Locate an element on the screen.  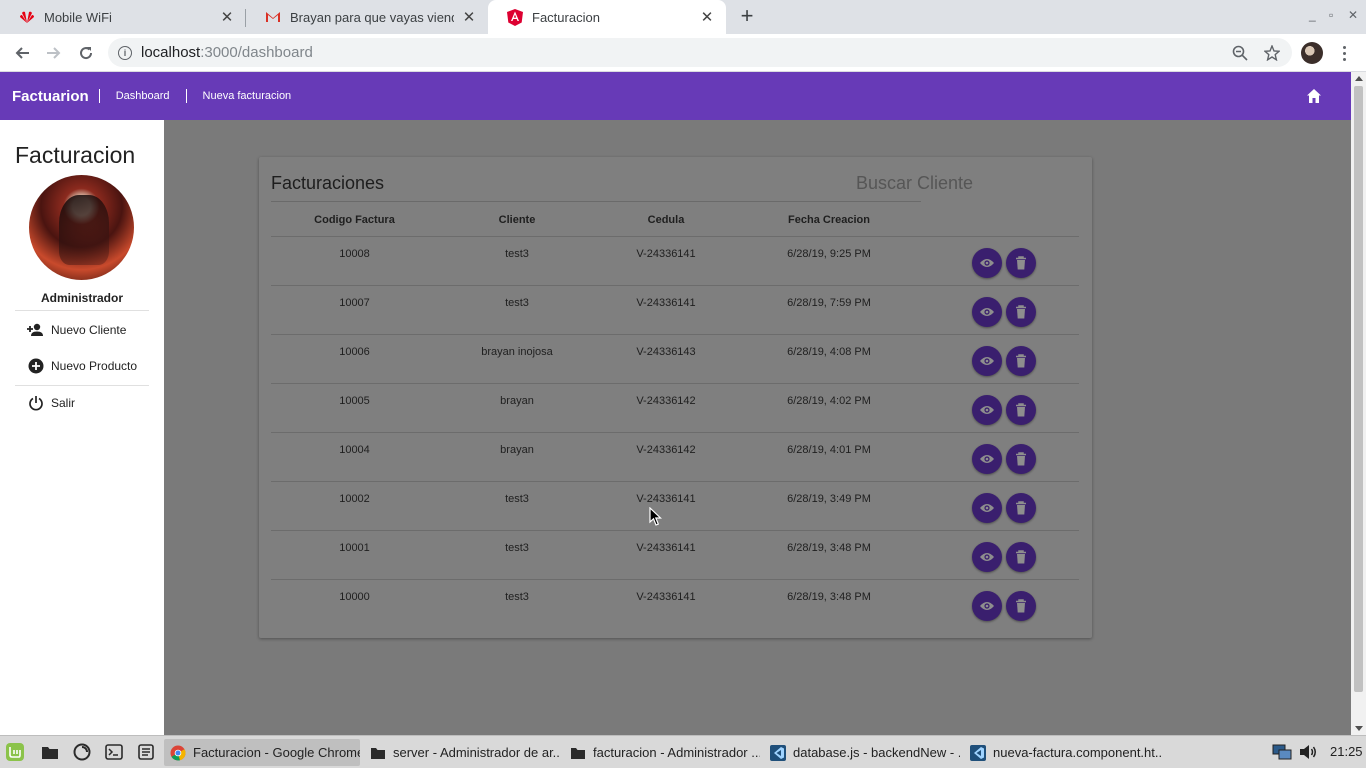
taskbar-task-chrome: Facturacion - Google Chrome is located at coordinates (262, 752).